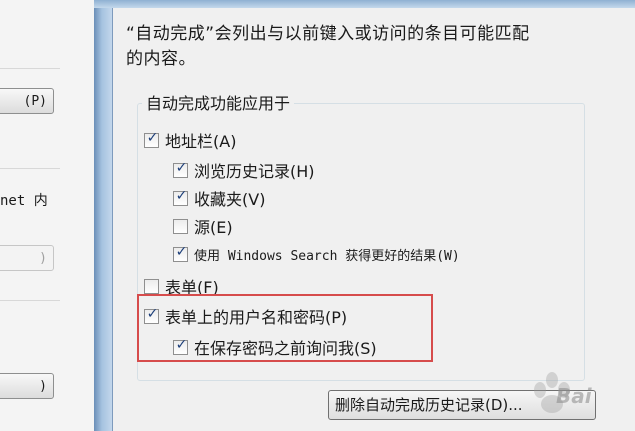  Describe the element at coordinates (574, 396) in the screenshot. I see `watermark-text: Bai` at that location.